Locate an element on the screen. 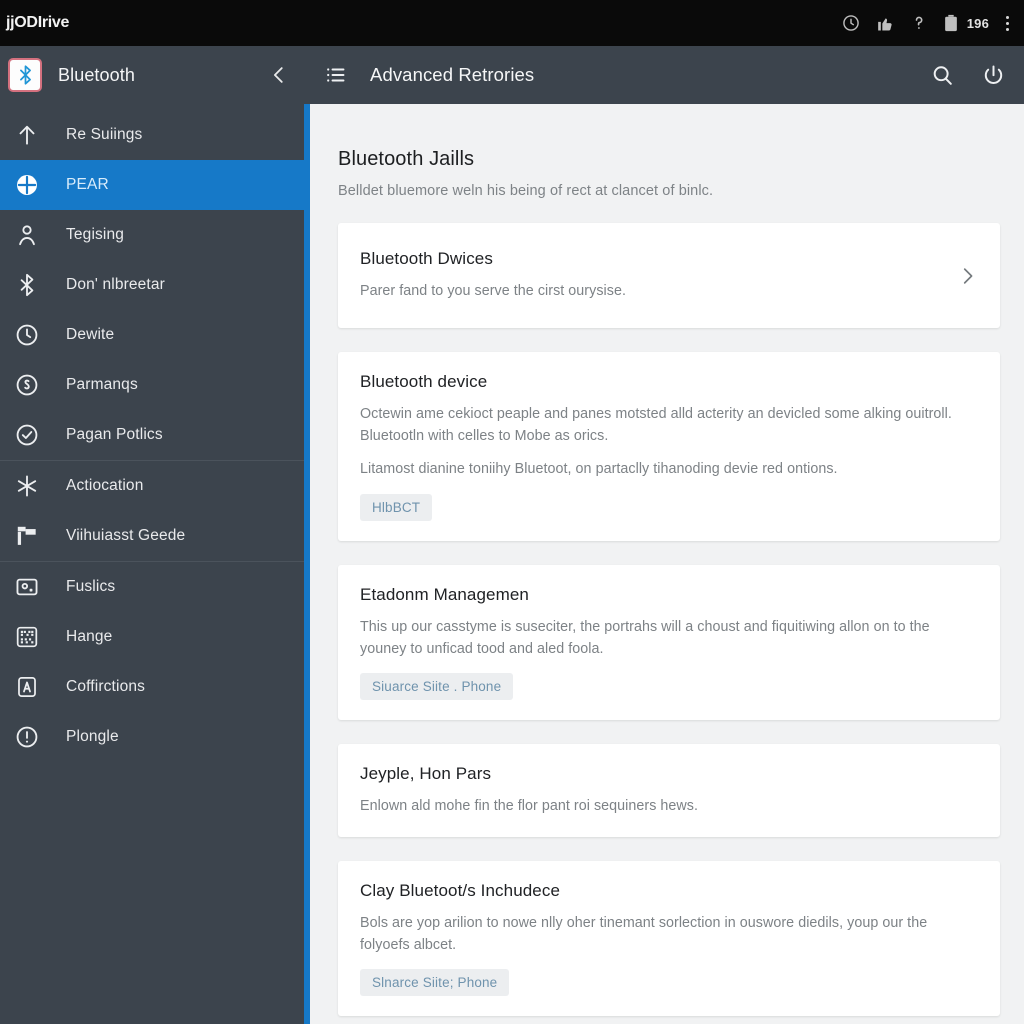 This screenshot has width=1024, height=1024. sidebar-item-label: Coffirctions is located at coordinates (106, 686).